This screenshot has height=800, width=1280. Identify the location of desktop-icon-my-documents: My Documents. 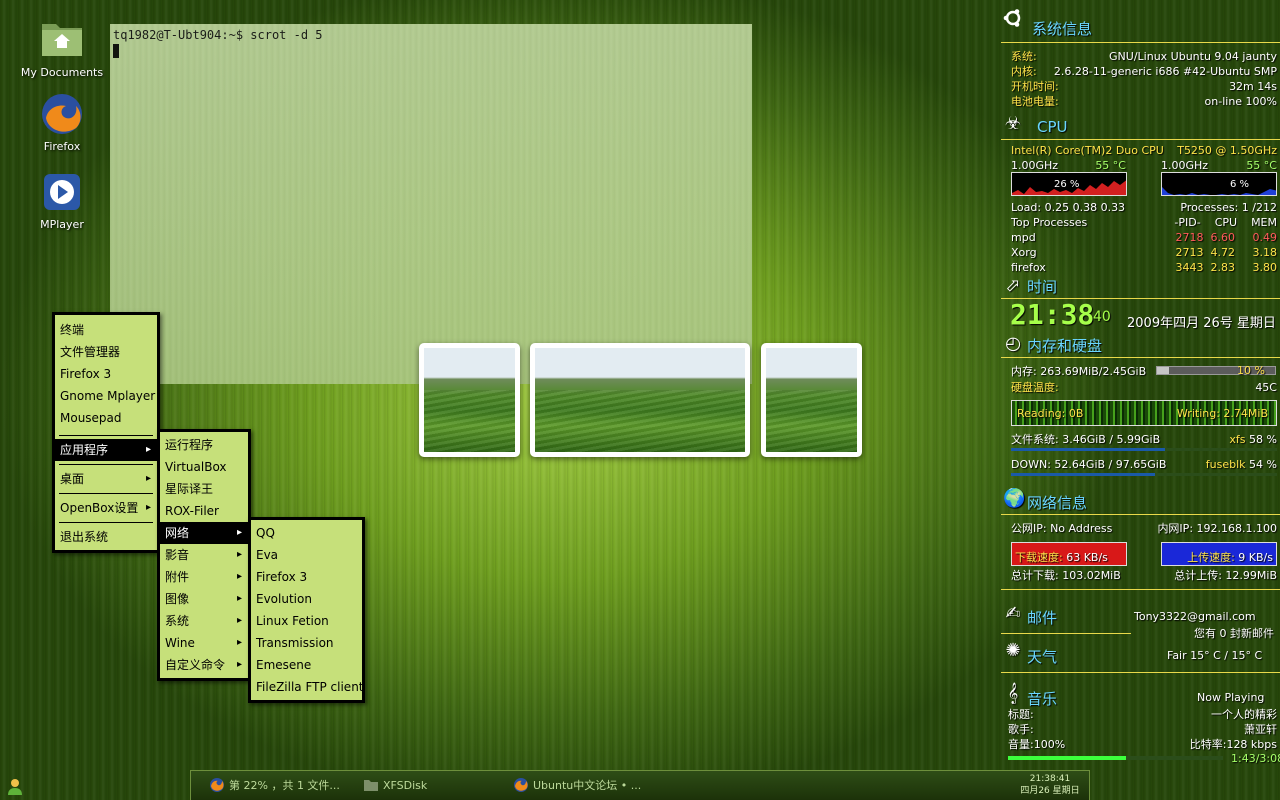
(62, 48).